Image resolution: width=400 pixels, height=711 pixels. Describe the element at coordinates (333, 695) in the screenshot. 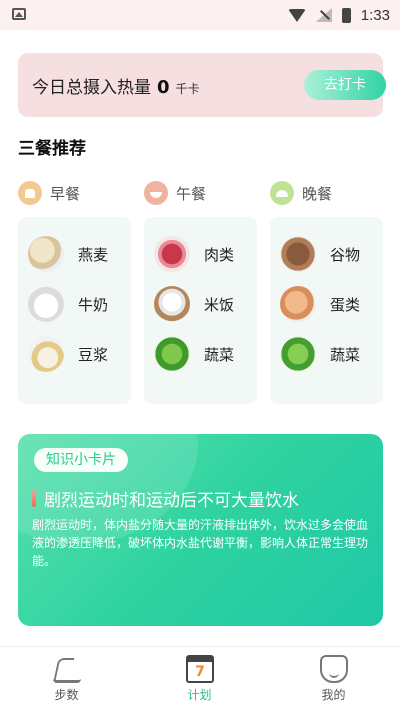

I see `nav-label: 我的` at that location.